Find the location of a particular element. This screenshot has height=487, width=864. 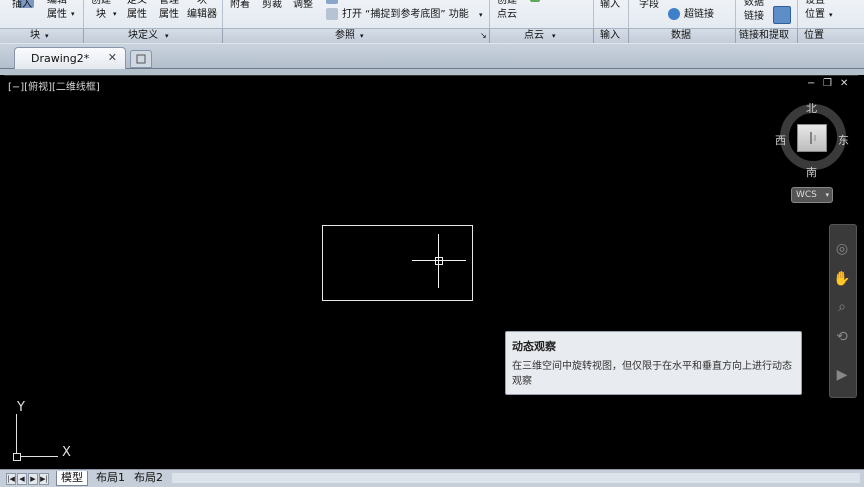

attach-button: 附着 is located at coordinates (240, 5).